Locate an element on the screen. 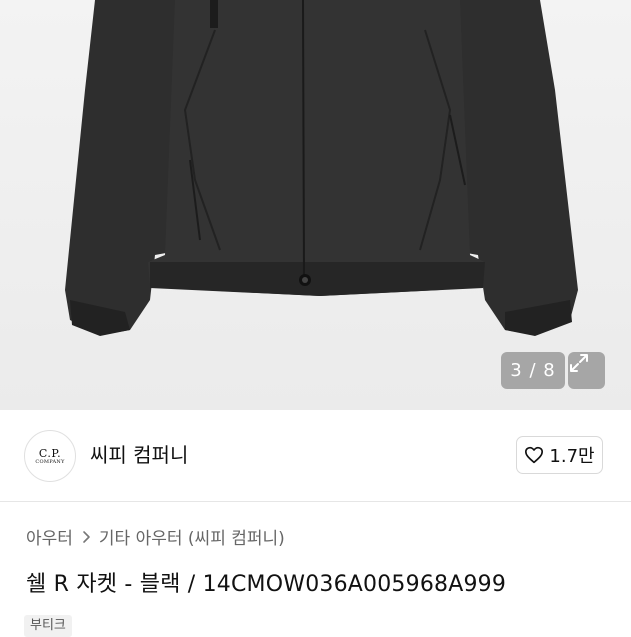 The width and height of the screenshot is (631, 637). breadcrumb: 아우터 기타 아우터 (씨피 컴퍼니) is located at coordinates (155, 536).